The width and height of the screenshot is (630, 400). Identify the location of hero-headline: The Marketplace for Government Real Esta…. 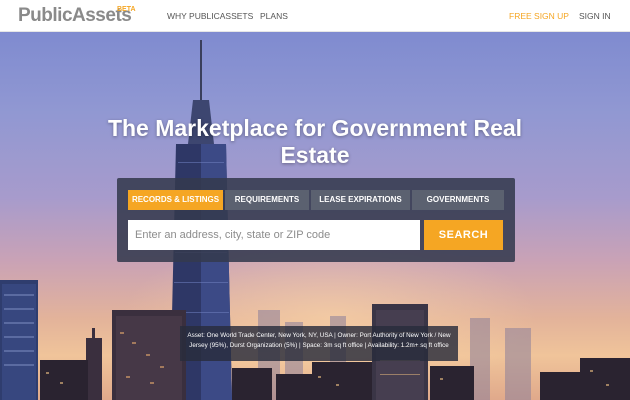
(315, 141).